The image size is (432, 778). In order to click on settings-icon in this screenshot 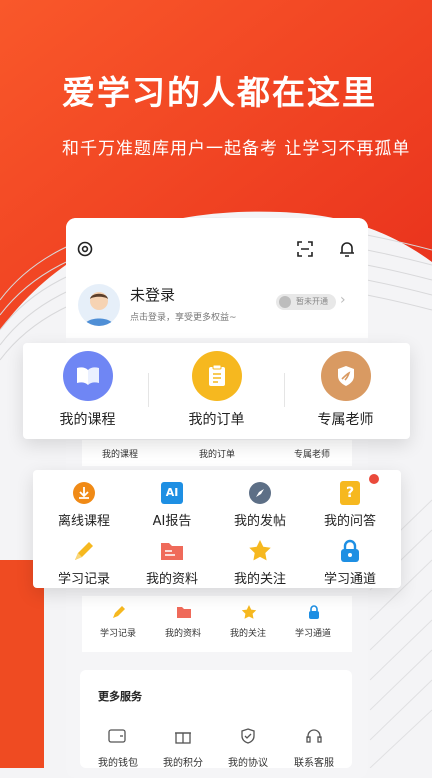, I will do `click(85, 251)`.